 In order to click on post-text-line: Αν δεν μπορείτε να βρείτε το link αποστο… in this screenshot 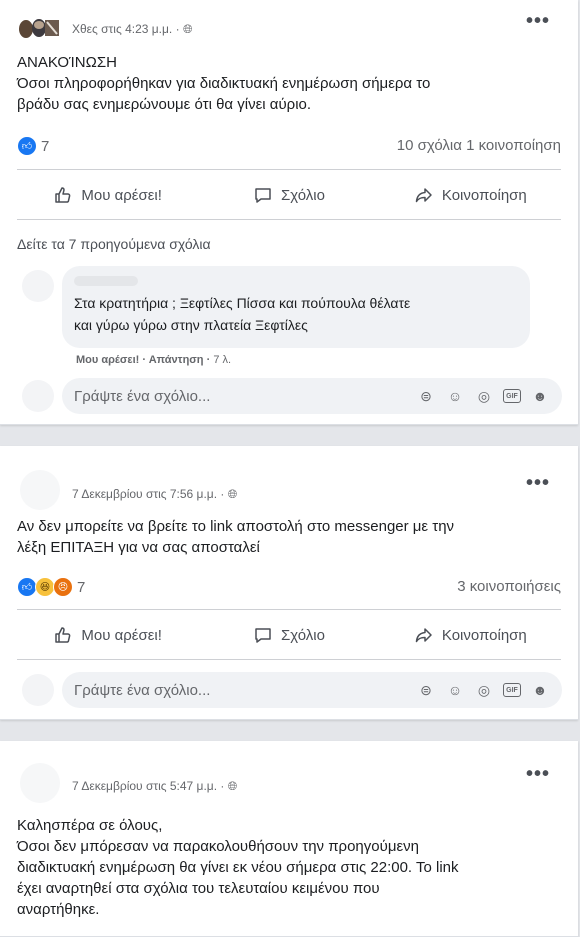, I will do `click(236, 526)`.